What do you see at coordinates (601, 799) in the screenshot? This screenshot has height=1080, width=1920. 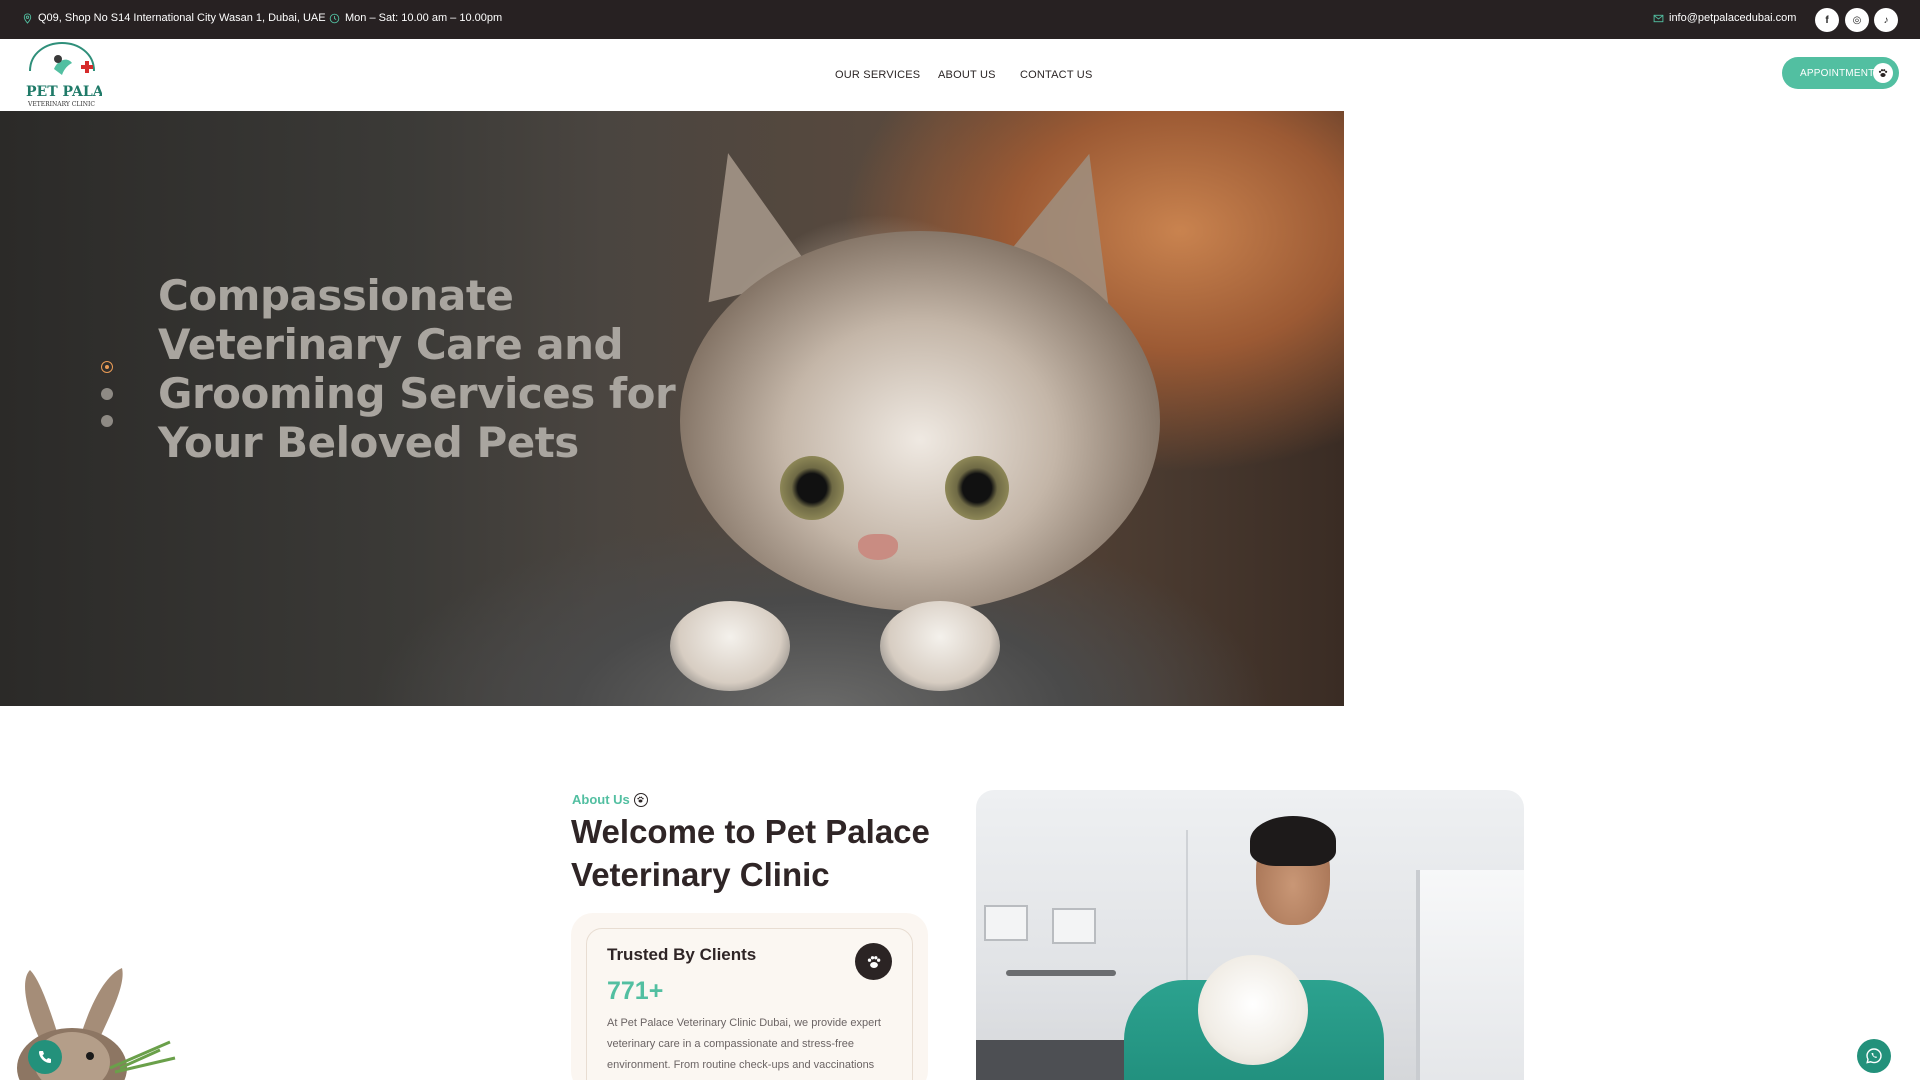 I see `about-us-label-text: About Us` at bounding box center [601, 799].